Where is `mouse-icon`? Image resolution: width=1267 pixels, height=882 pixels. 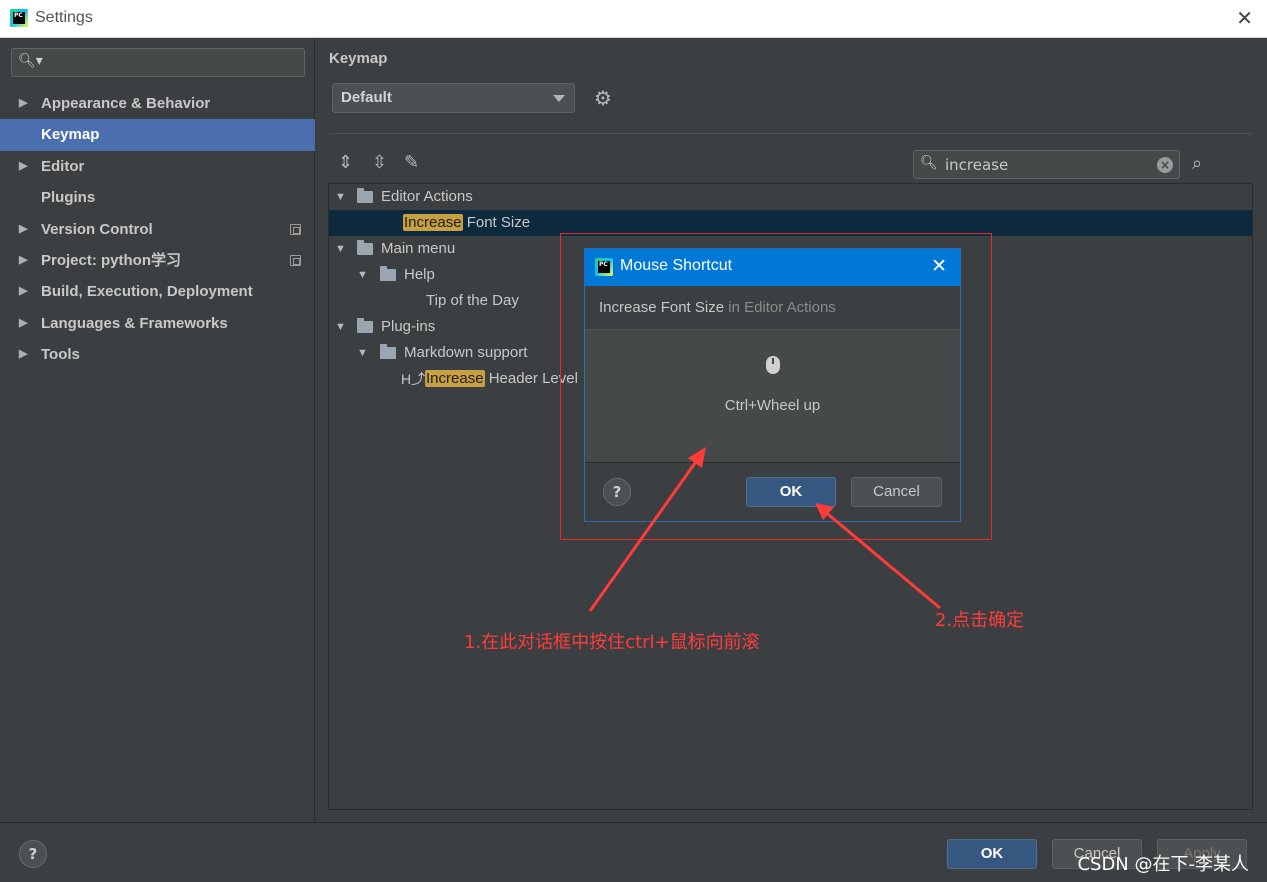
mouse-icon is located at coordinates (773, 365).